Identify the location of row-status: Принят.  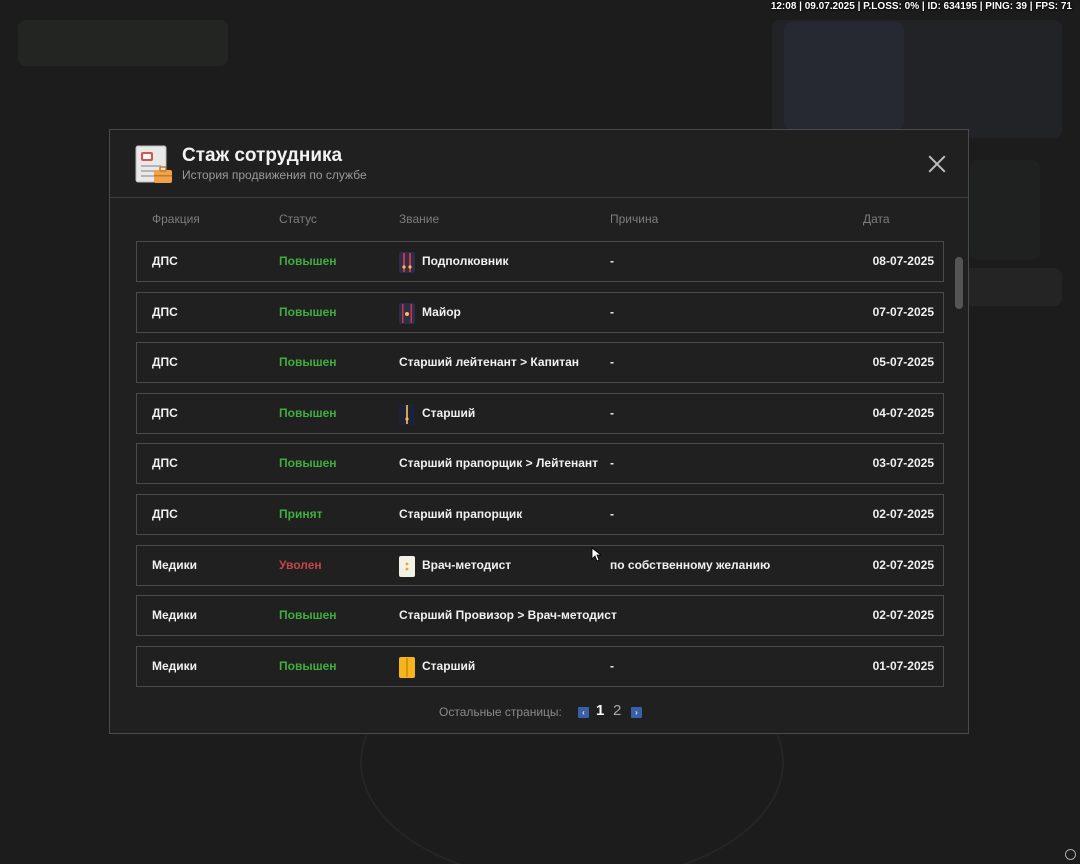
(301, 514).